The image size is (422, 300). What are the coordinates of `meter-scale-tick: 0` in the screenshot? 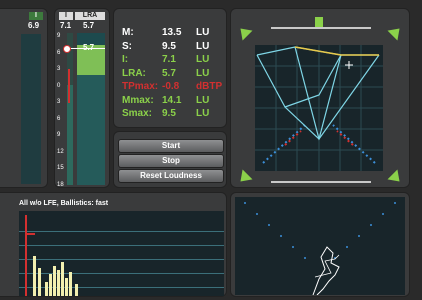 It's located at (59, 85).